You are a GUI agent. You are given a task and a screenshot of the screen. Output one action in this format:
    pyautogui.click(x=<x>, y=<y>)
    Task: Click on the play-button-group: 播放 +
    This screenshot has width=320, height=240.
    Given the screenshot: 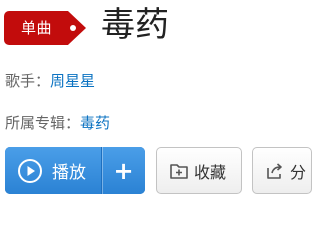 What is the action you would take?
    pyautogui.click(x=75, y=170)
    